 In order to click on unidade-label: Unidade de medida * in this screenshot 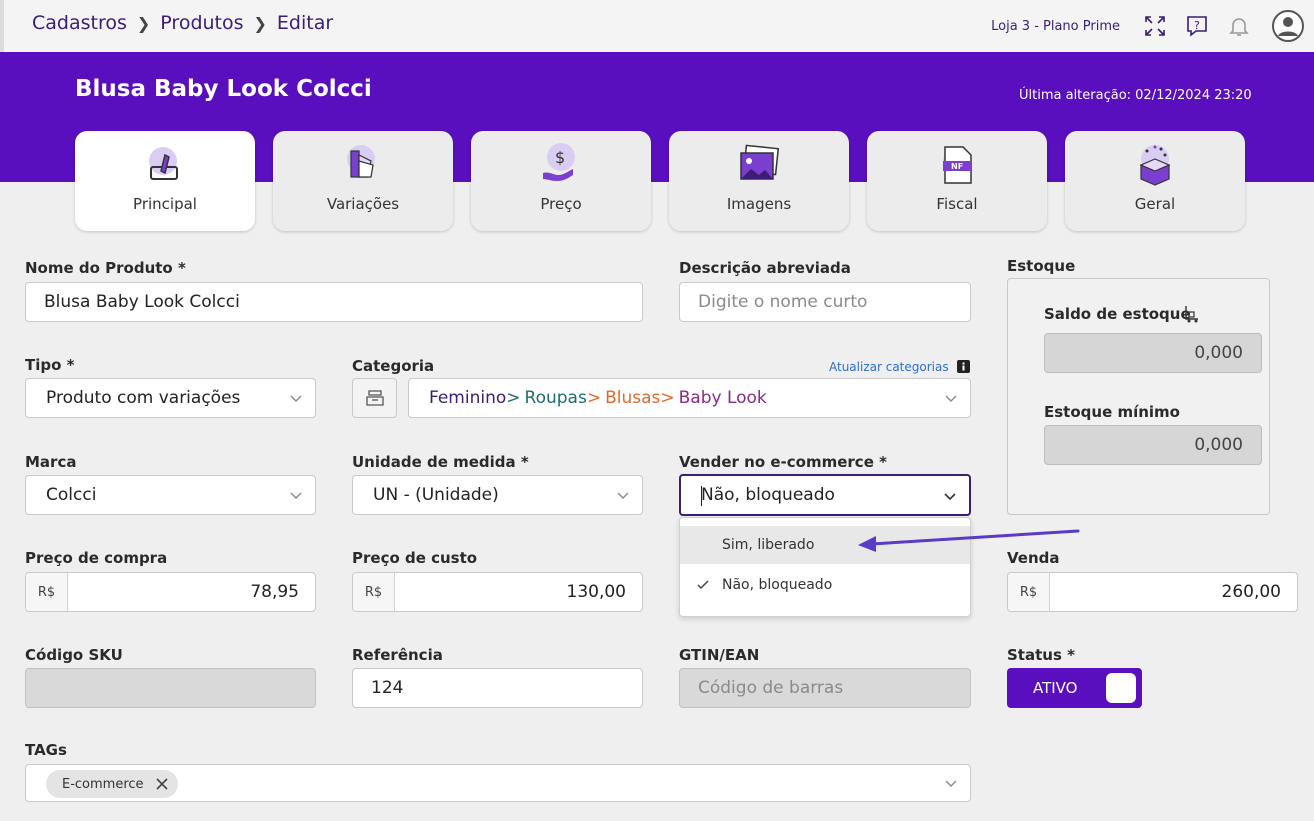, I will do `click(440, 462)`.